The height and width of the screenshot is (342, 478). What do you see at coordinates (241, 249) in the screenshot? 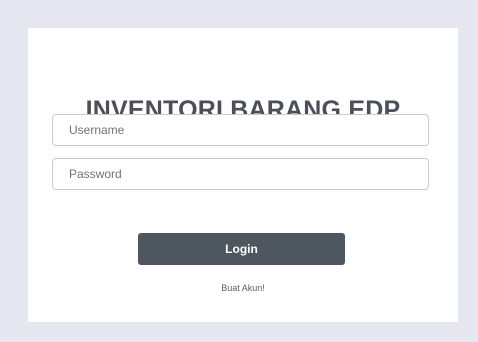
I see `login-button: Login` at bounding box center [241, 249].